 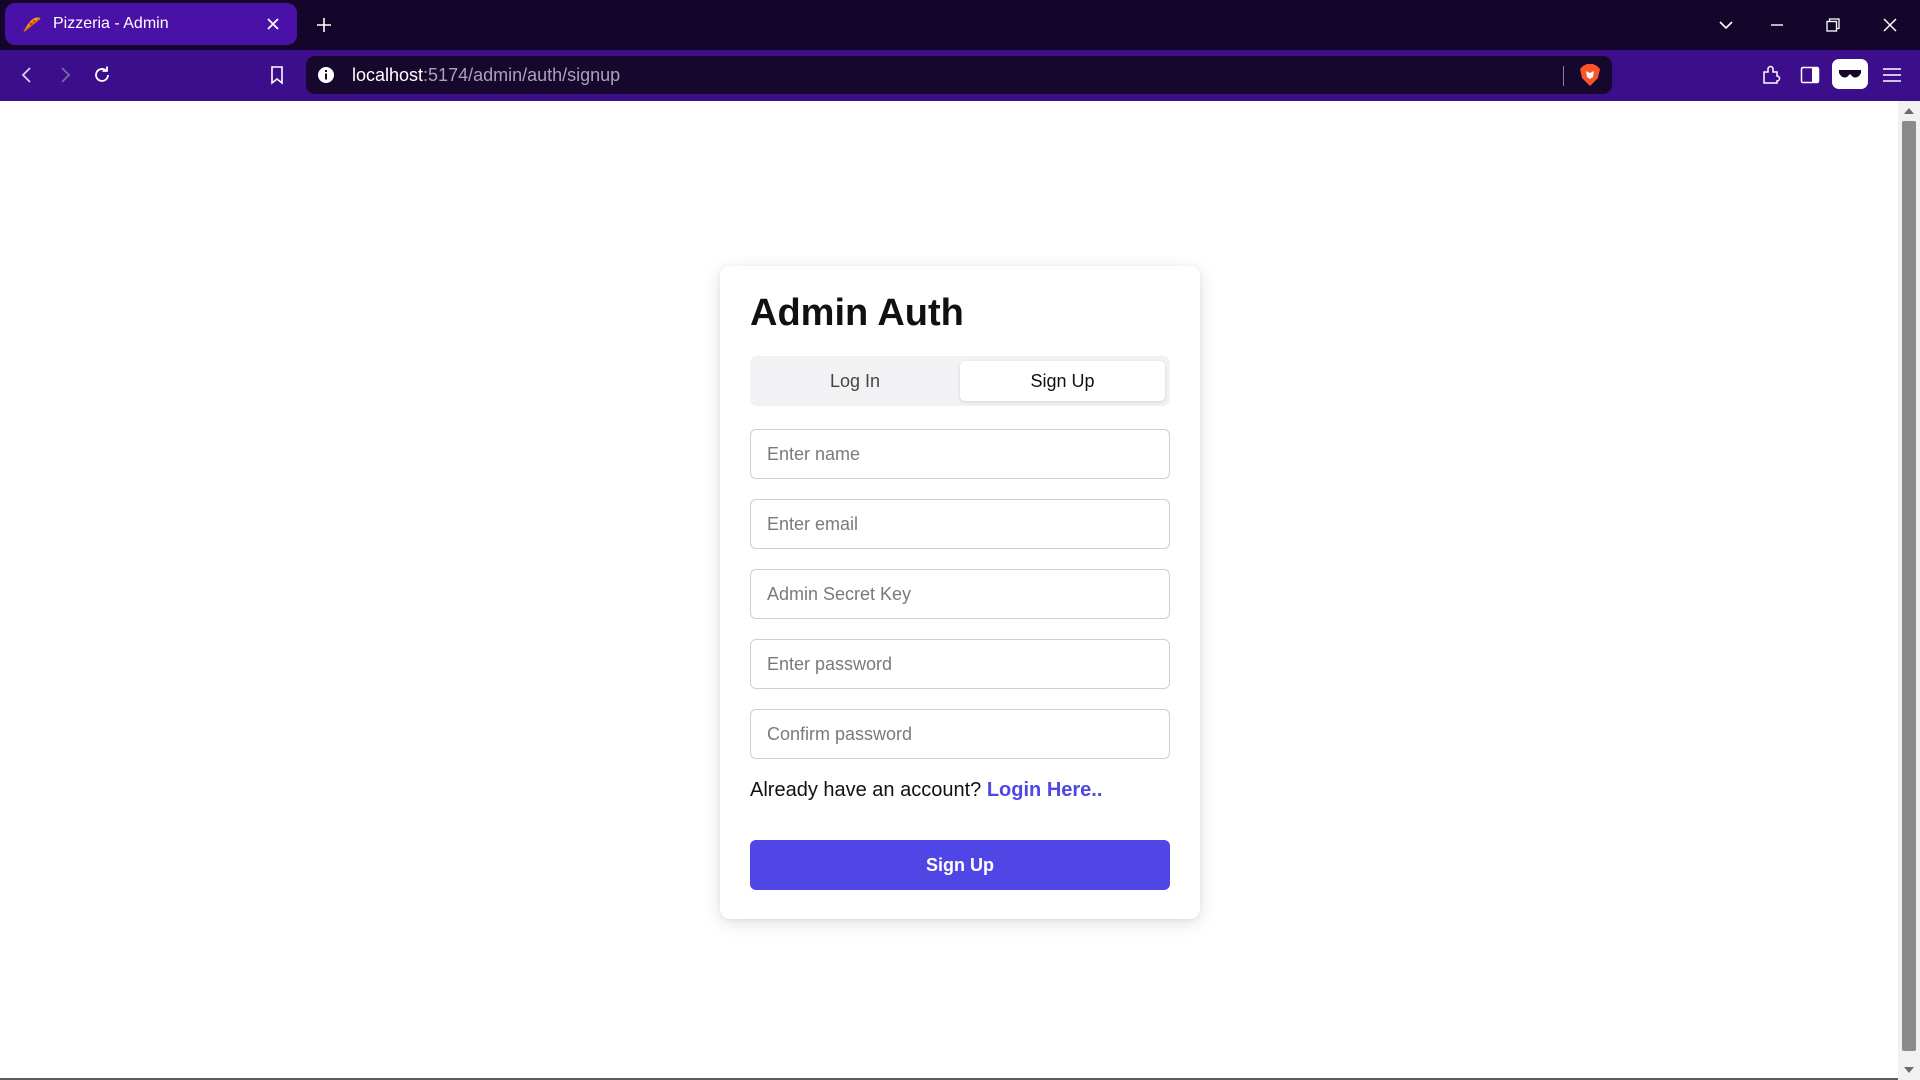 I want to click on address-bar: localhost:5174/admin/auth/signup, so click(x=959, y=75).